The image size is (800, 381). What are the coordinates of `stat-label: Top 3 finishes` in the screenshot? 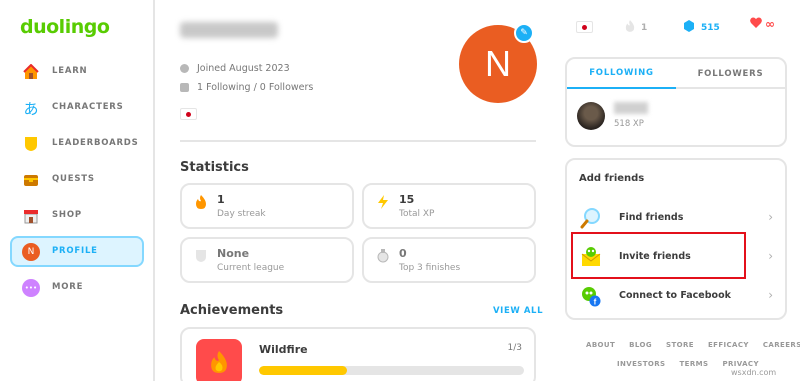 It's located at (430, 268).